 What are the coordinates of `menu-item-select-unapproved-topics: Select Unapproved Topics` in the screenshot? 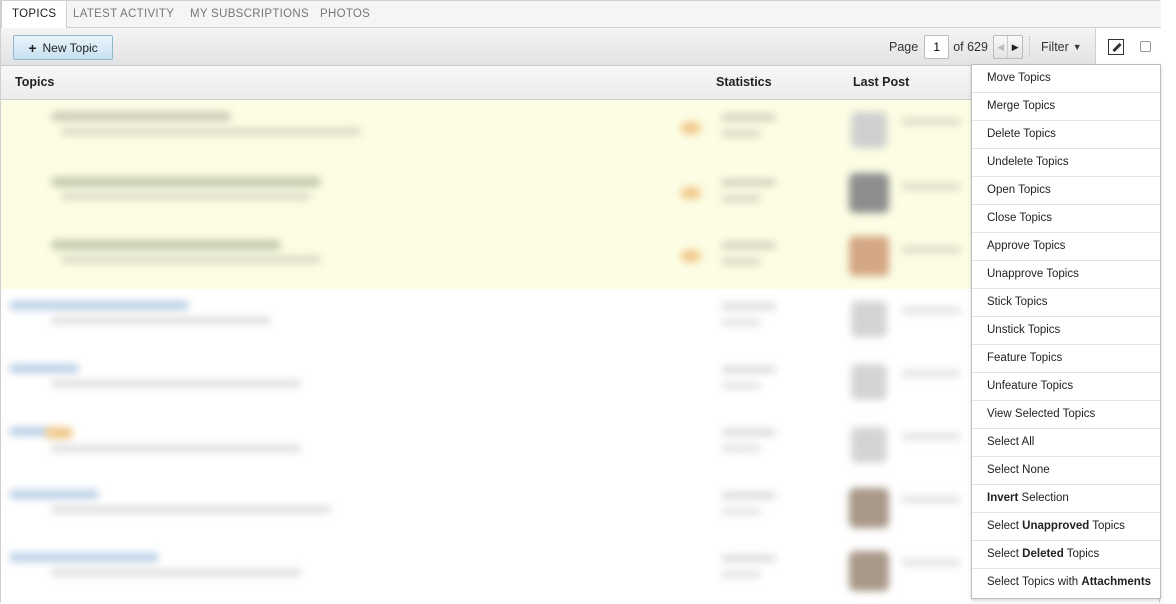 It's located at (1066, 527).